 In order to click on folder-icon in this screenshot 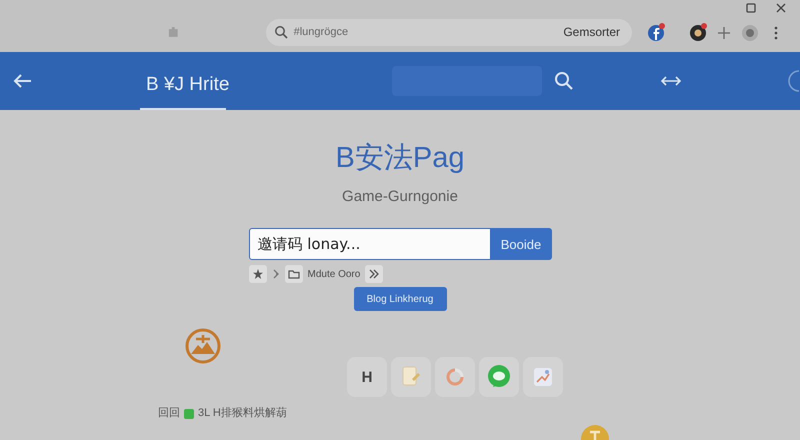, I will do `click(294, 274)`.